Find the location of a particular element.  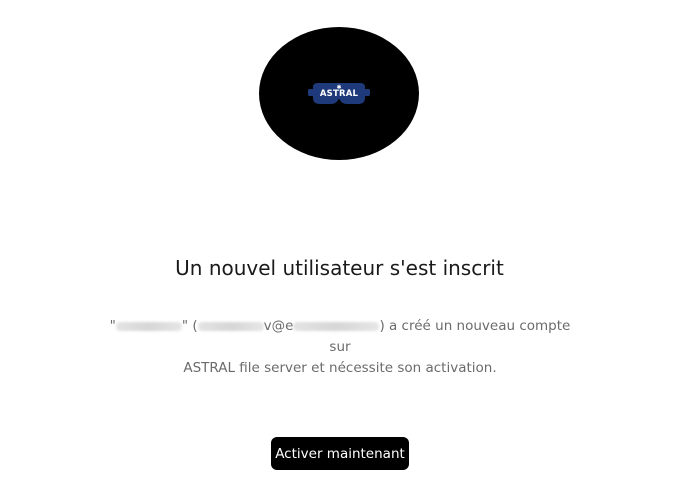

astral-goggles-icon: ✱ ASTRAL is located at coordinates (339, 94).